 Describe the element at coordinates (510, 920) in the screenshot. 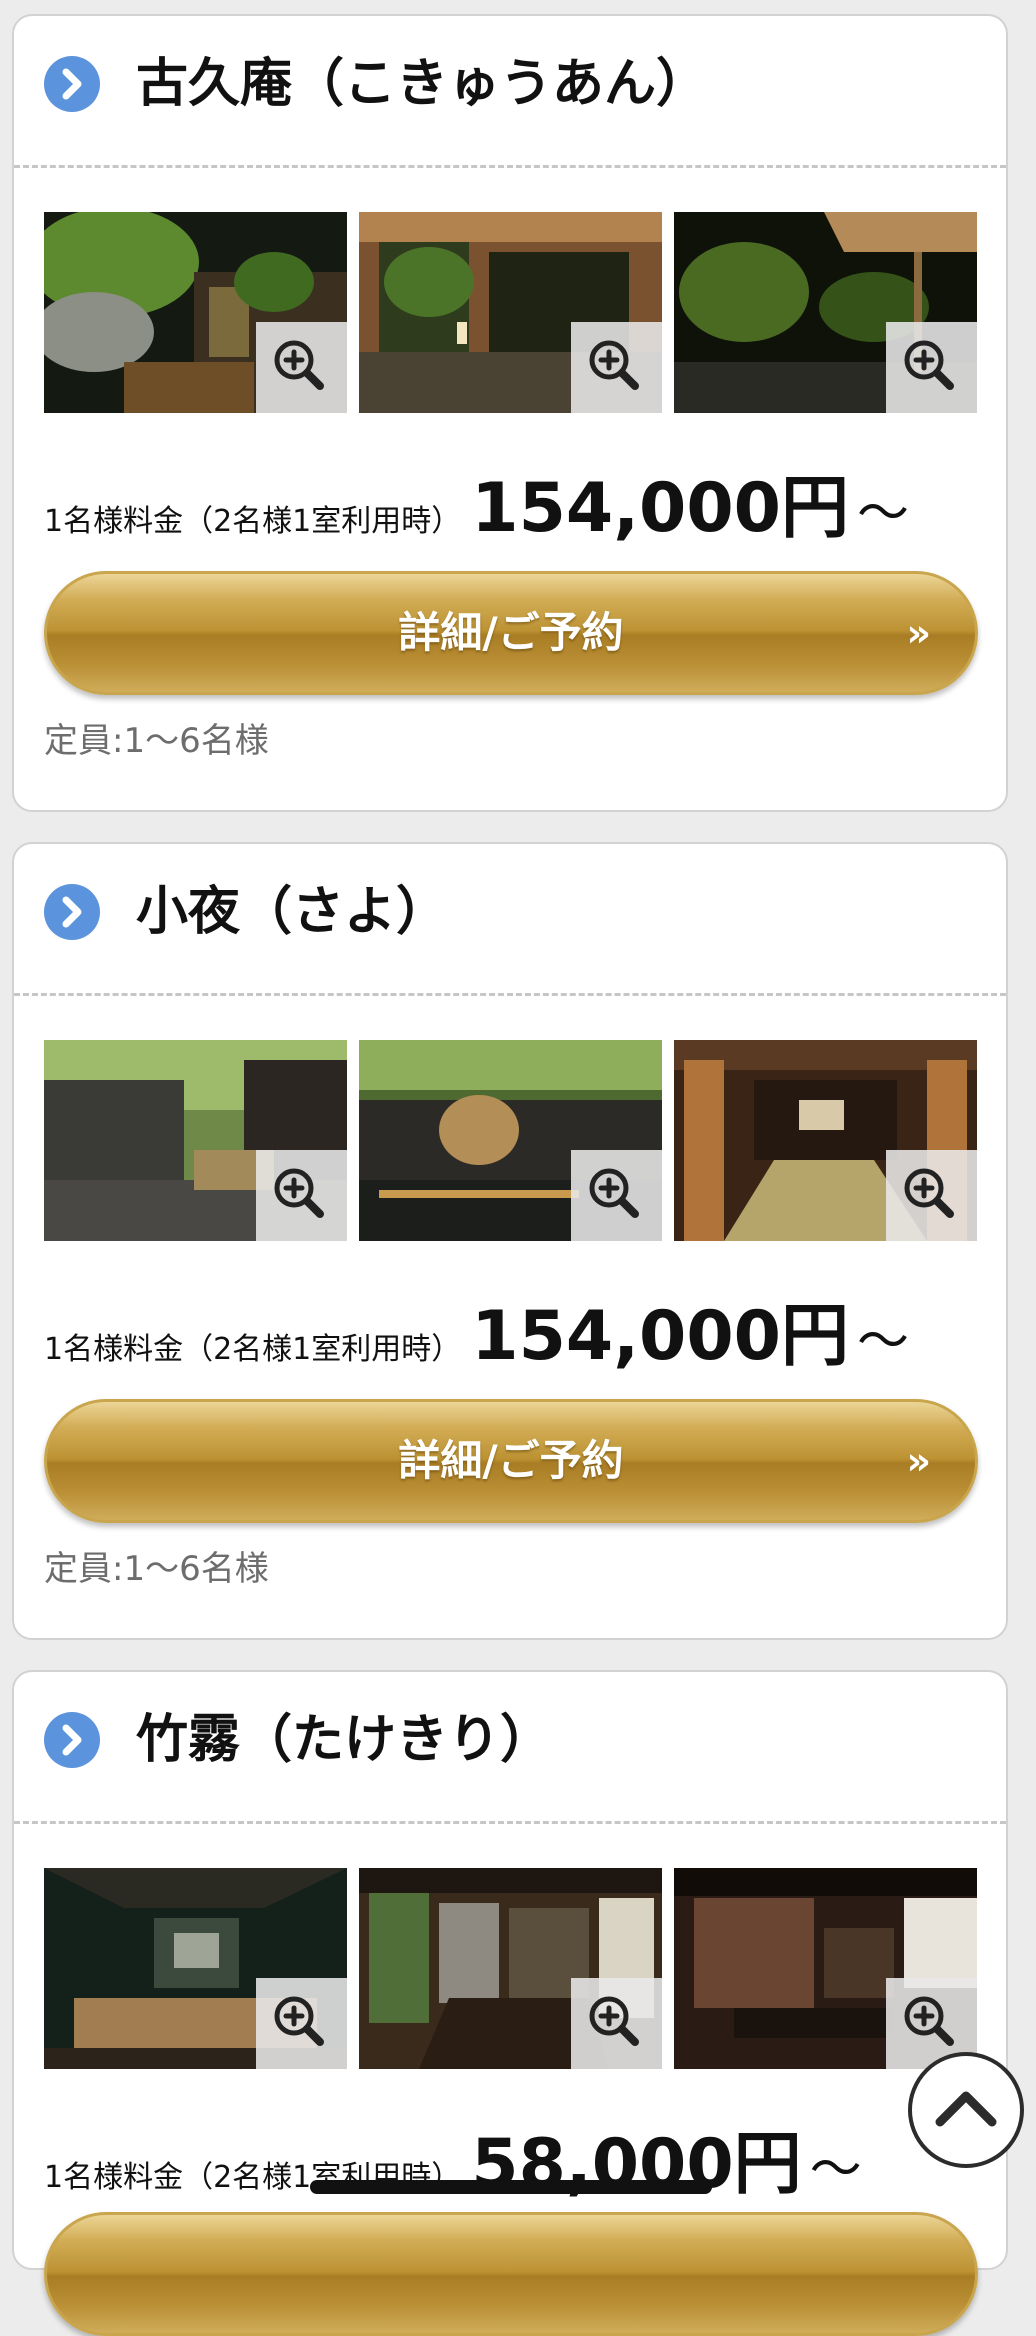

I see `card-header: 小夜（さよ）` at that location.